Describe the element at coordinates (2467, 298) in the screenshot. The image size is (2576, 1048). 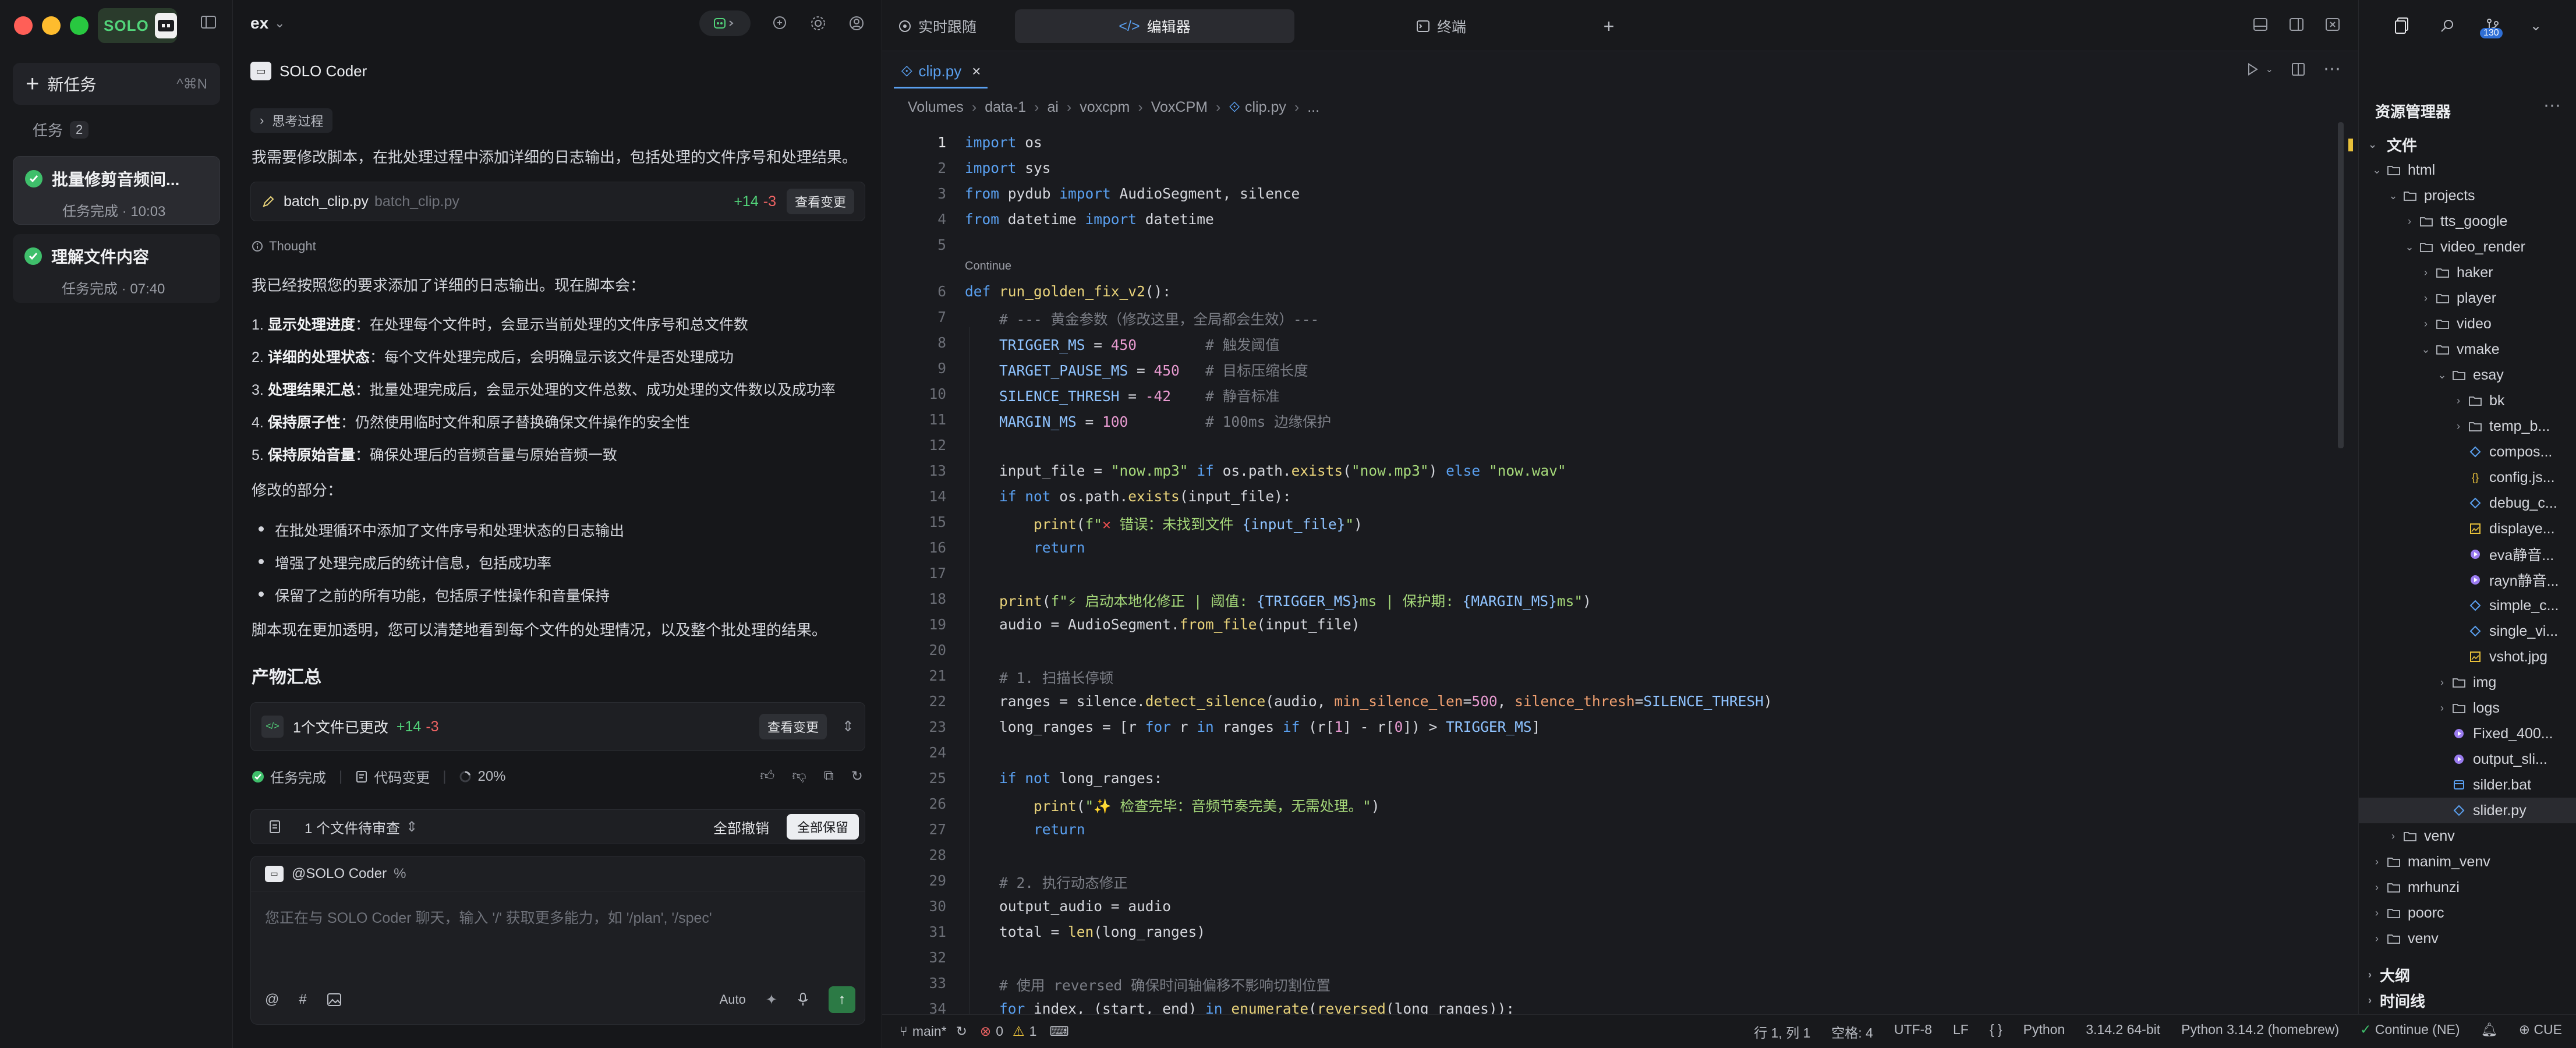
I see `tree-folder: › player` at that location.